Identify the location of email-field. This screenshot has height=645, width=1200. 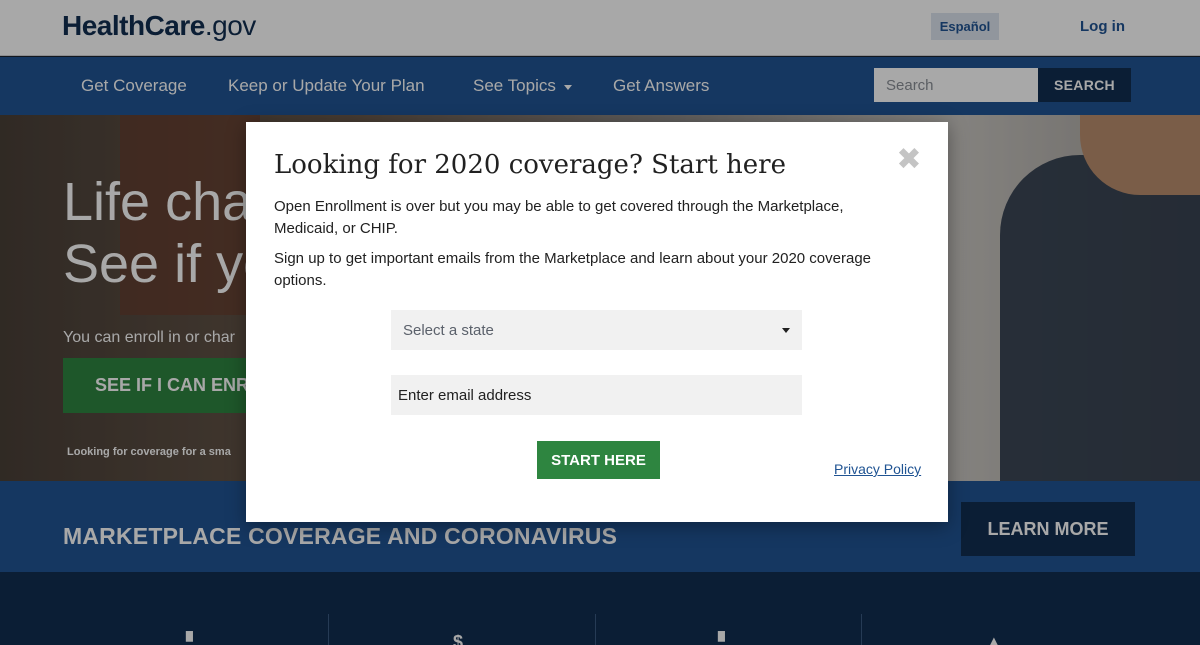
(596, 395).